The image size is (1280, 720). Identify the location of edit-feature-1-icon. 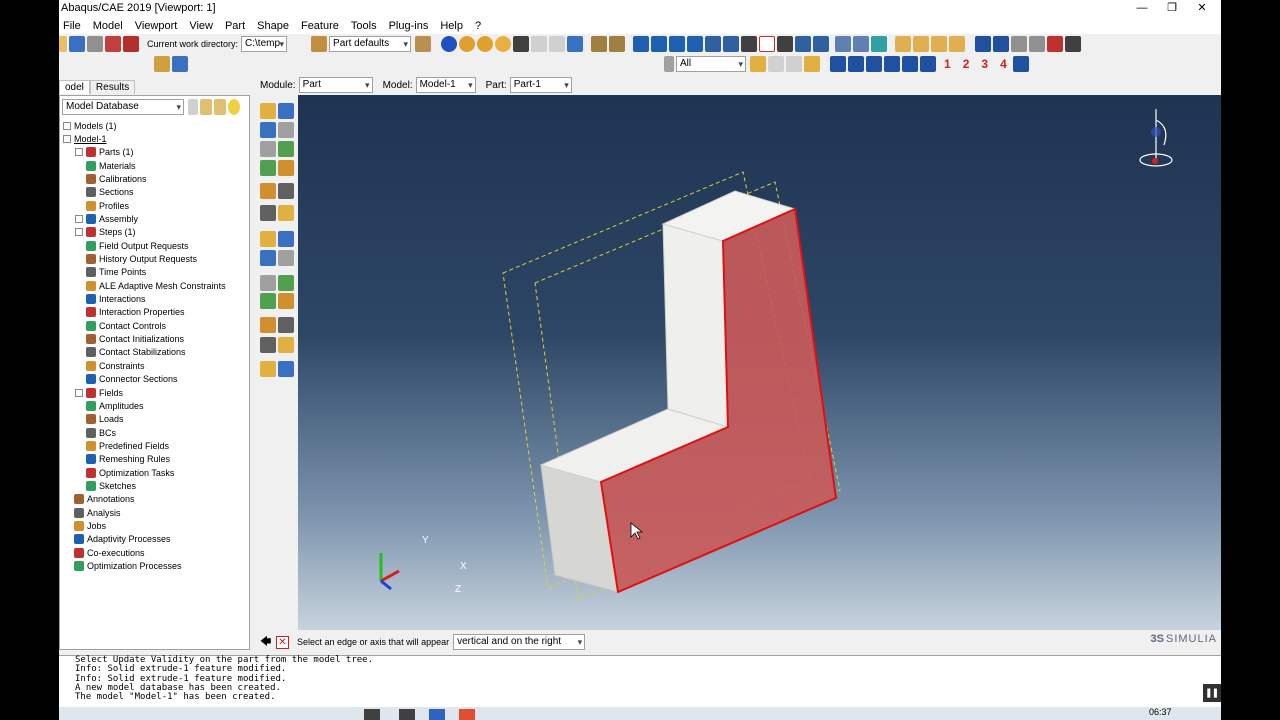
(268, 369).